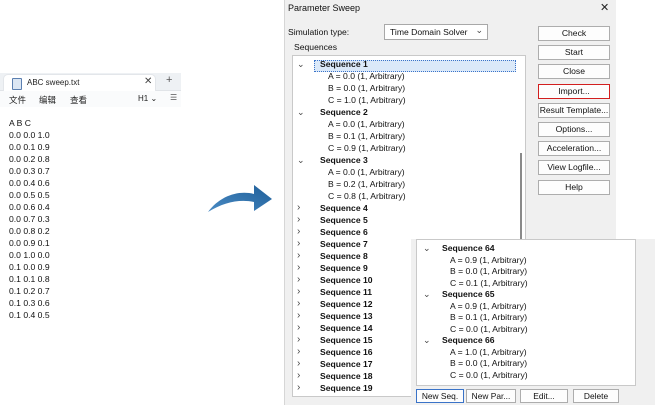 The height and width of the screenshot is (405, 655). I want to click on param-label: A = 0.0 (1, Arbitrary), so click(366, 76).